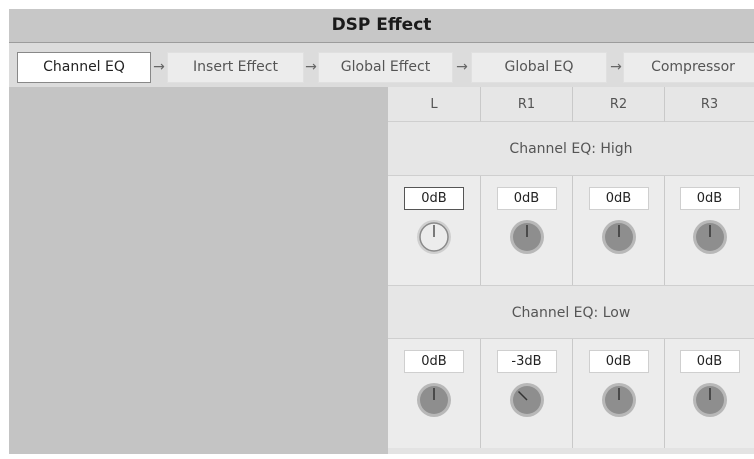 This screenshot has height=459, width=754. I want to click on eq-low-cell-r2: 0dB, so click(619, 393).